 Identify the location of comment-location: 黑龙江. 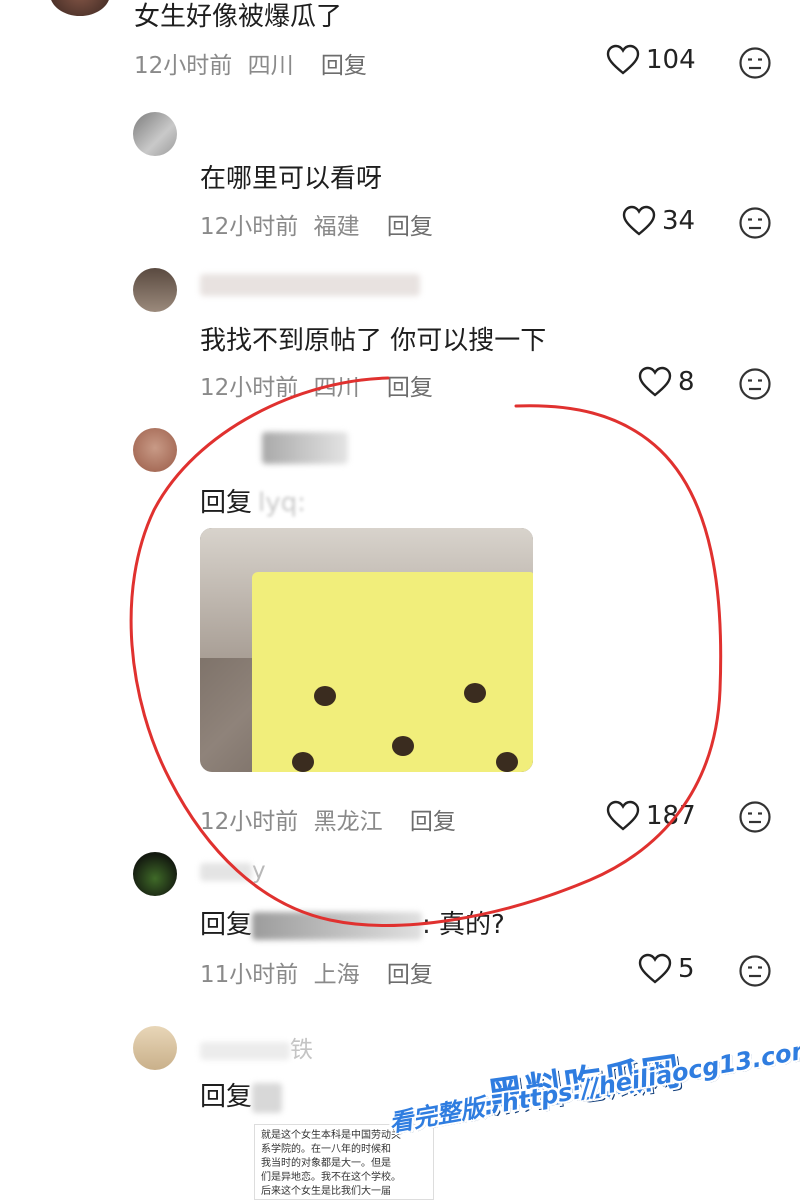
(348, 822).